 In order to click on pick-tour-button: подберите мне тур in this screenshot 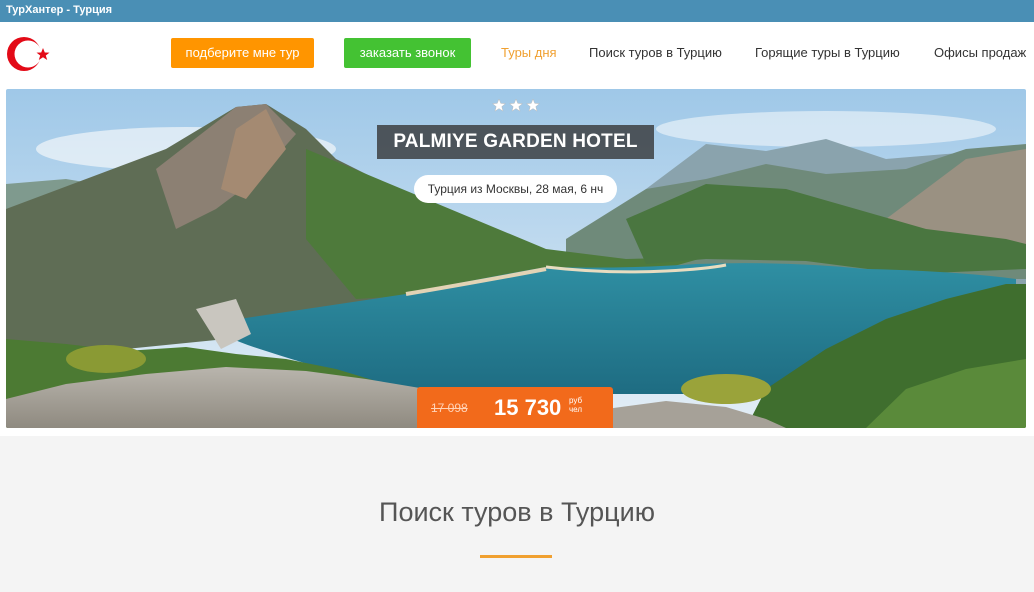, I will do `click(242, 53)`.